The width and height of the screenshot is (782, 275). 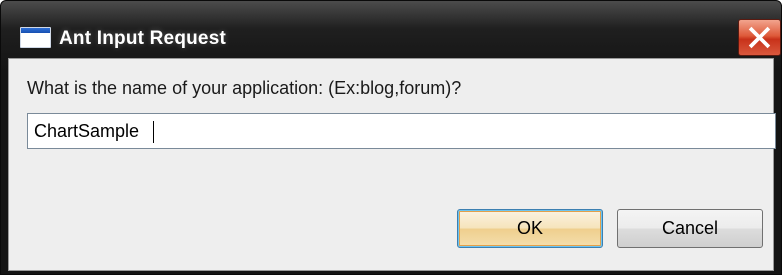 I want to click on close-icon, so click(x=759, y=37).